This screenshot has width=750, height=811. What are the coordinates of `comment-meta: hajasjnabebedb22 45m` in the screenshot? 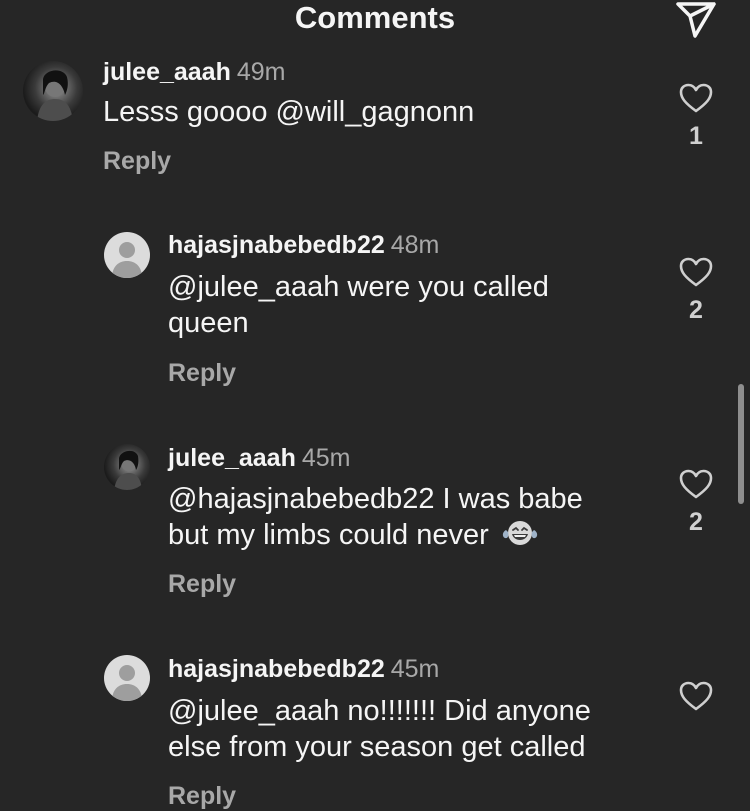 It's located at (303, 669).